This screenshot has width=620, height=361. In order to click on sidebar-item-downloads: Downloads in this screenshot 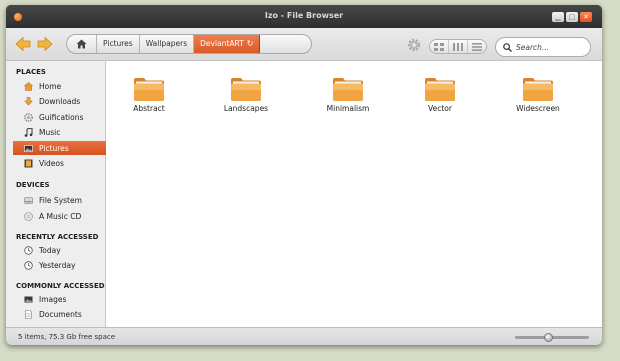, I will do `click(59, 101)`.